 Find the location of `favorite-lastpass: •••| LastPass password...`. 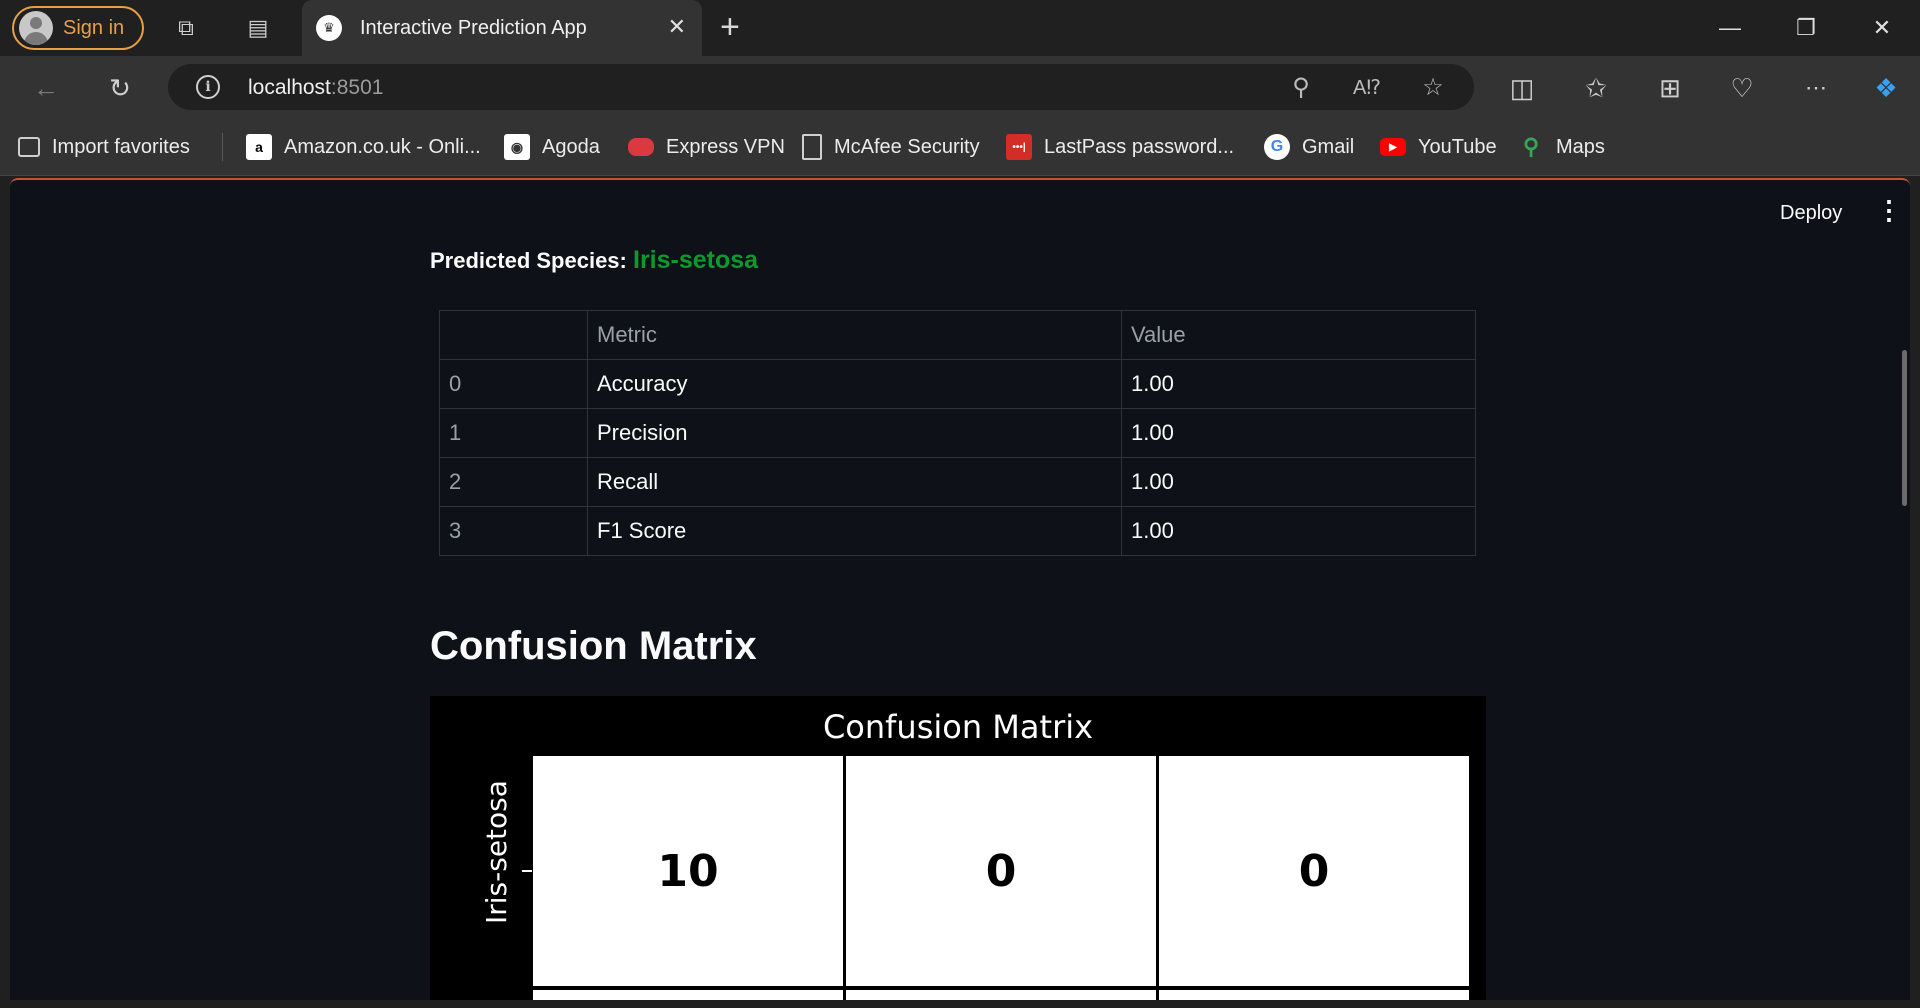

favorite-lastpass: •••| LastPass password... is located at coordinates (1120, 147).